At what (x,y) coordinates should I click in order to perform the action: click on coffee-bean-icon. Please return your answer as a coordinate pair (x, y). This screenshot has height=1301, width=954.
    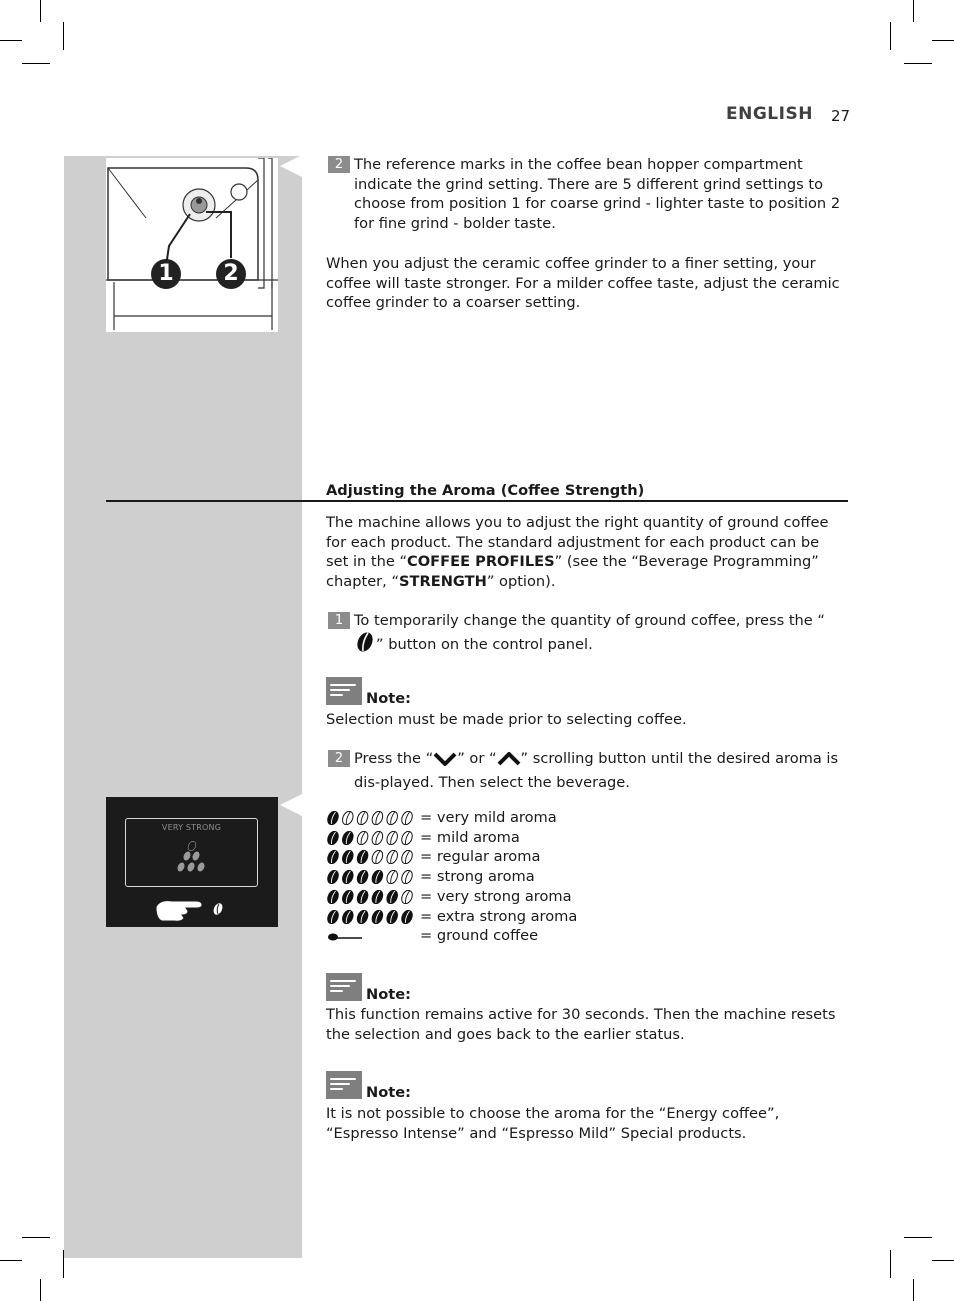
    Looking at the image, I should click on (365, 645).